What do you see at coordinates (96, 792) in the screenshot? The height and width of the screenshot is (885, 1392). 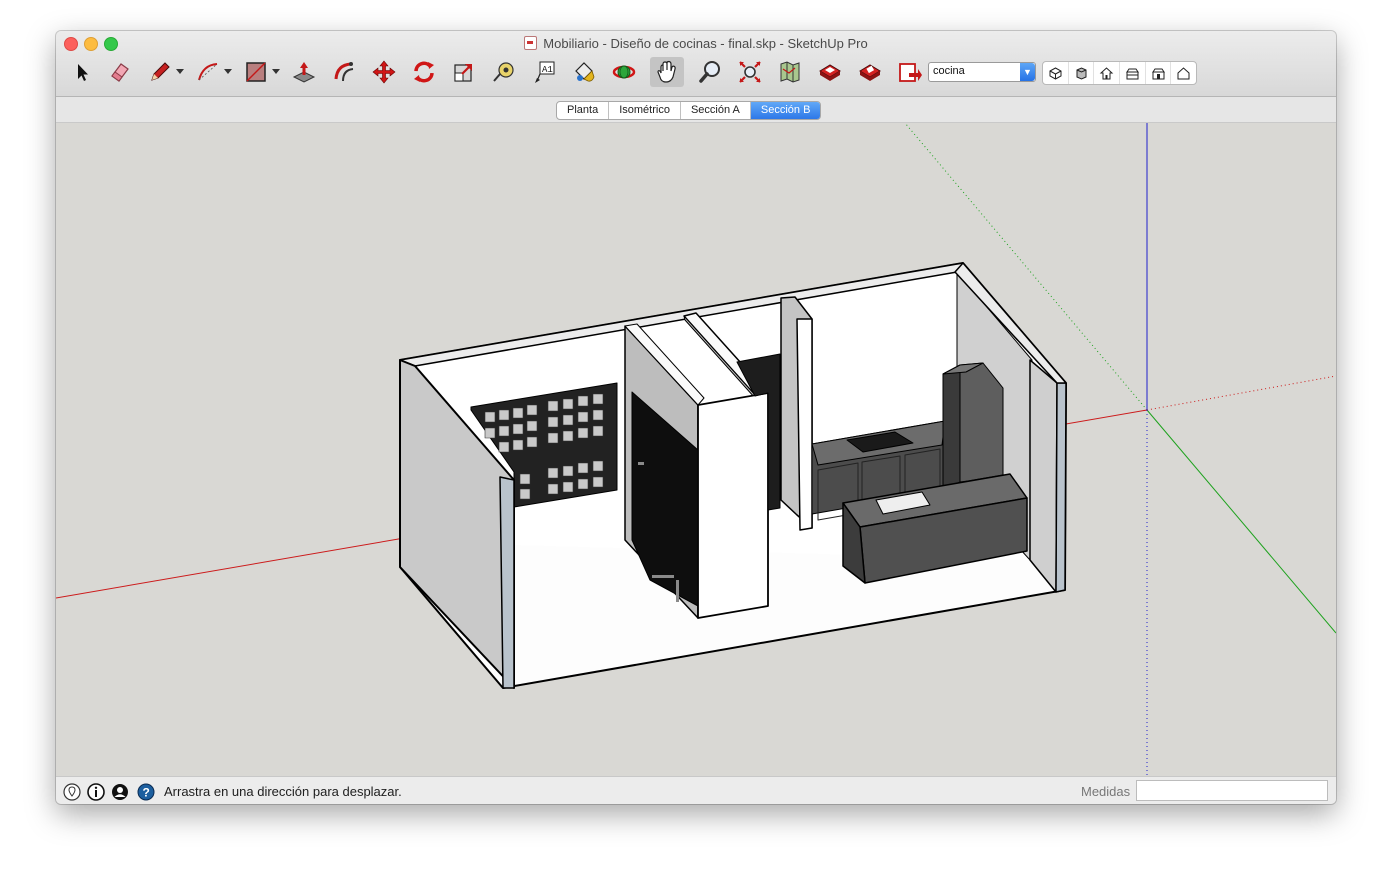 I see `credits-icon` at bounding box center [96, 792].